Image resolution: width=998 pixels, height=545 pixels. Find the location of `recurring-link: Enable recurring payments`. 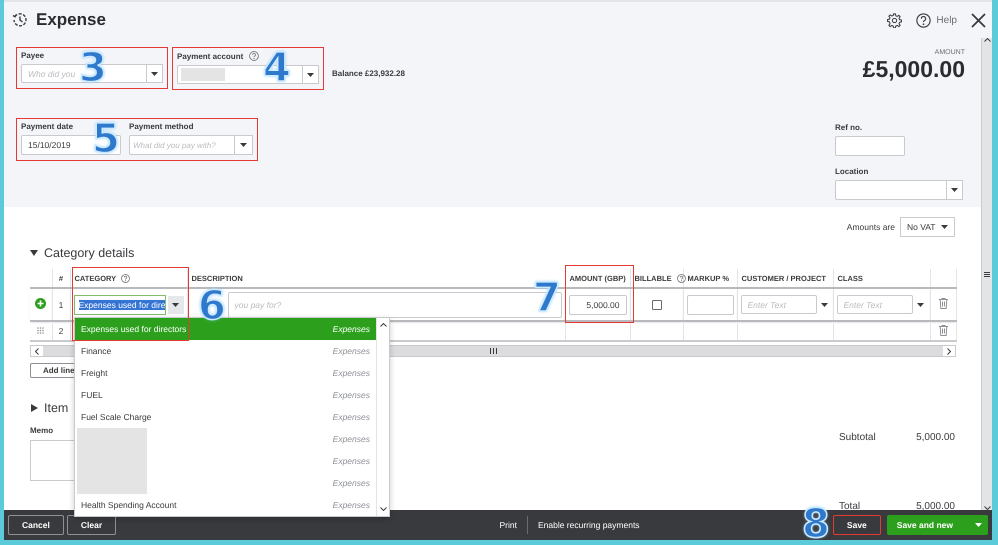

recurring-link: Enable recurring payments is located at coordinates (589, 525).